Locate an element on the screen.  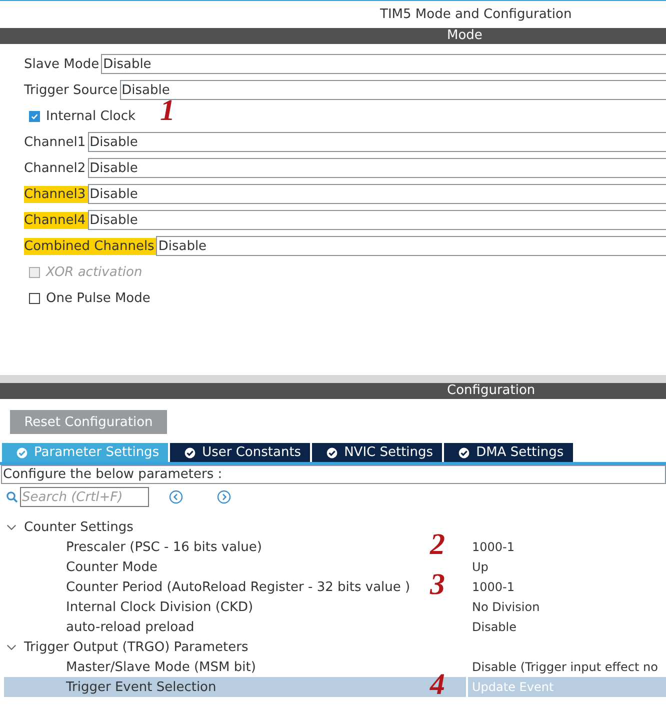
section-heading: Configuration is located at coordinates (491, 391).